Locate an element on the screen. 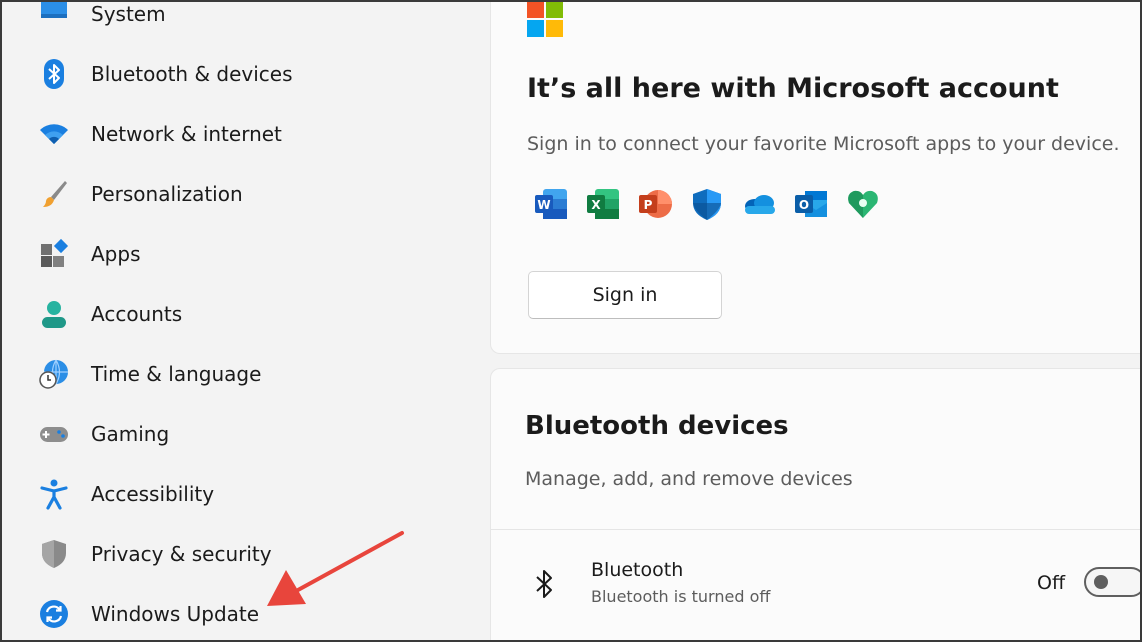 The image size is (1142, 642). shield-icon is located at coordinates (54, 554).